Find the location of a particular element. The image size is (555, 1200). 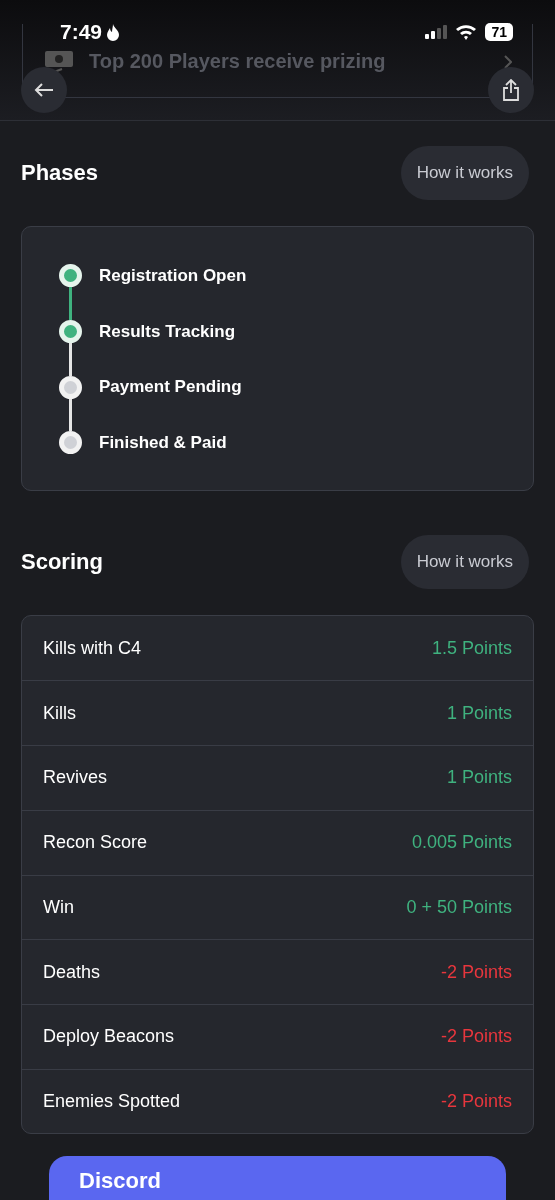

rule-name: Enemies Spotted is located at coordinates (112, 1101).